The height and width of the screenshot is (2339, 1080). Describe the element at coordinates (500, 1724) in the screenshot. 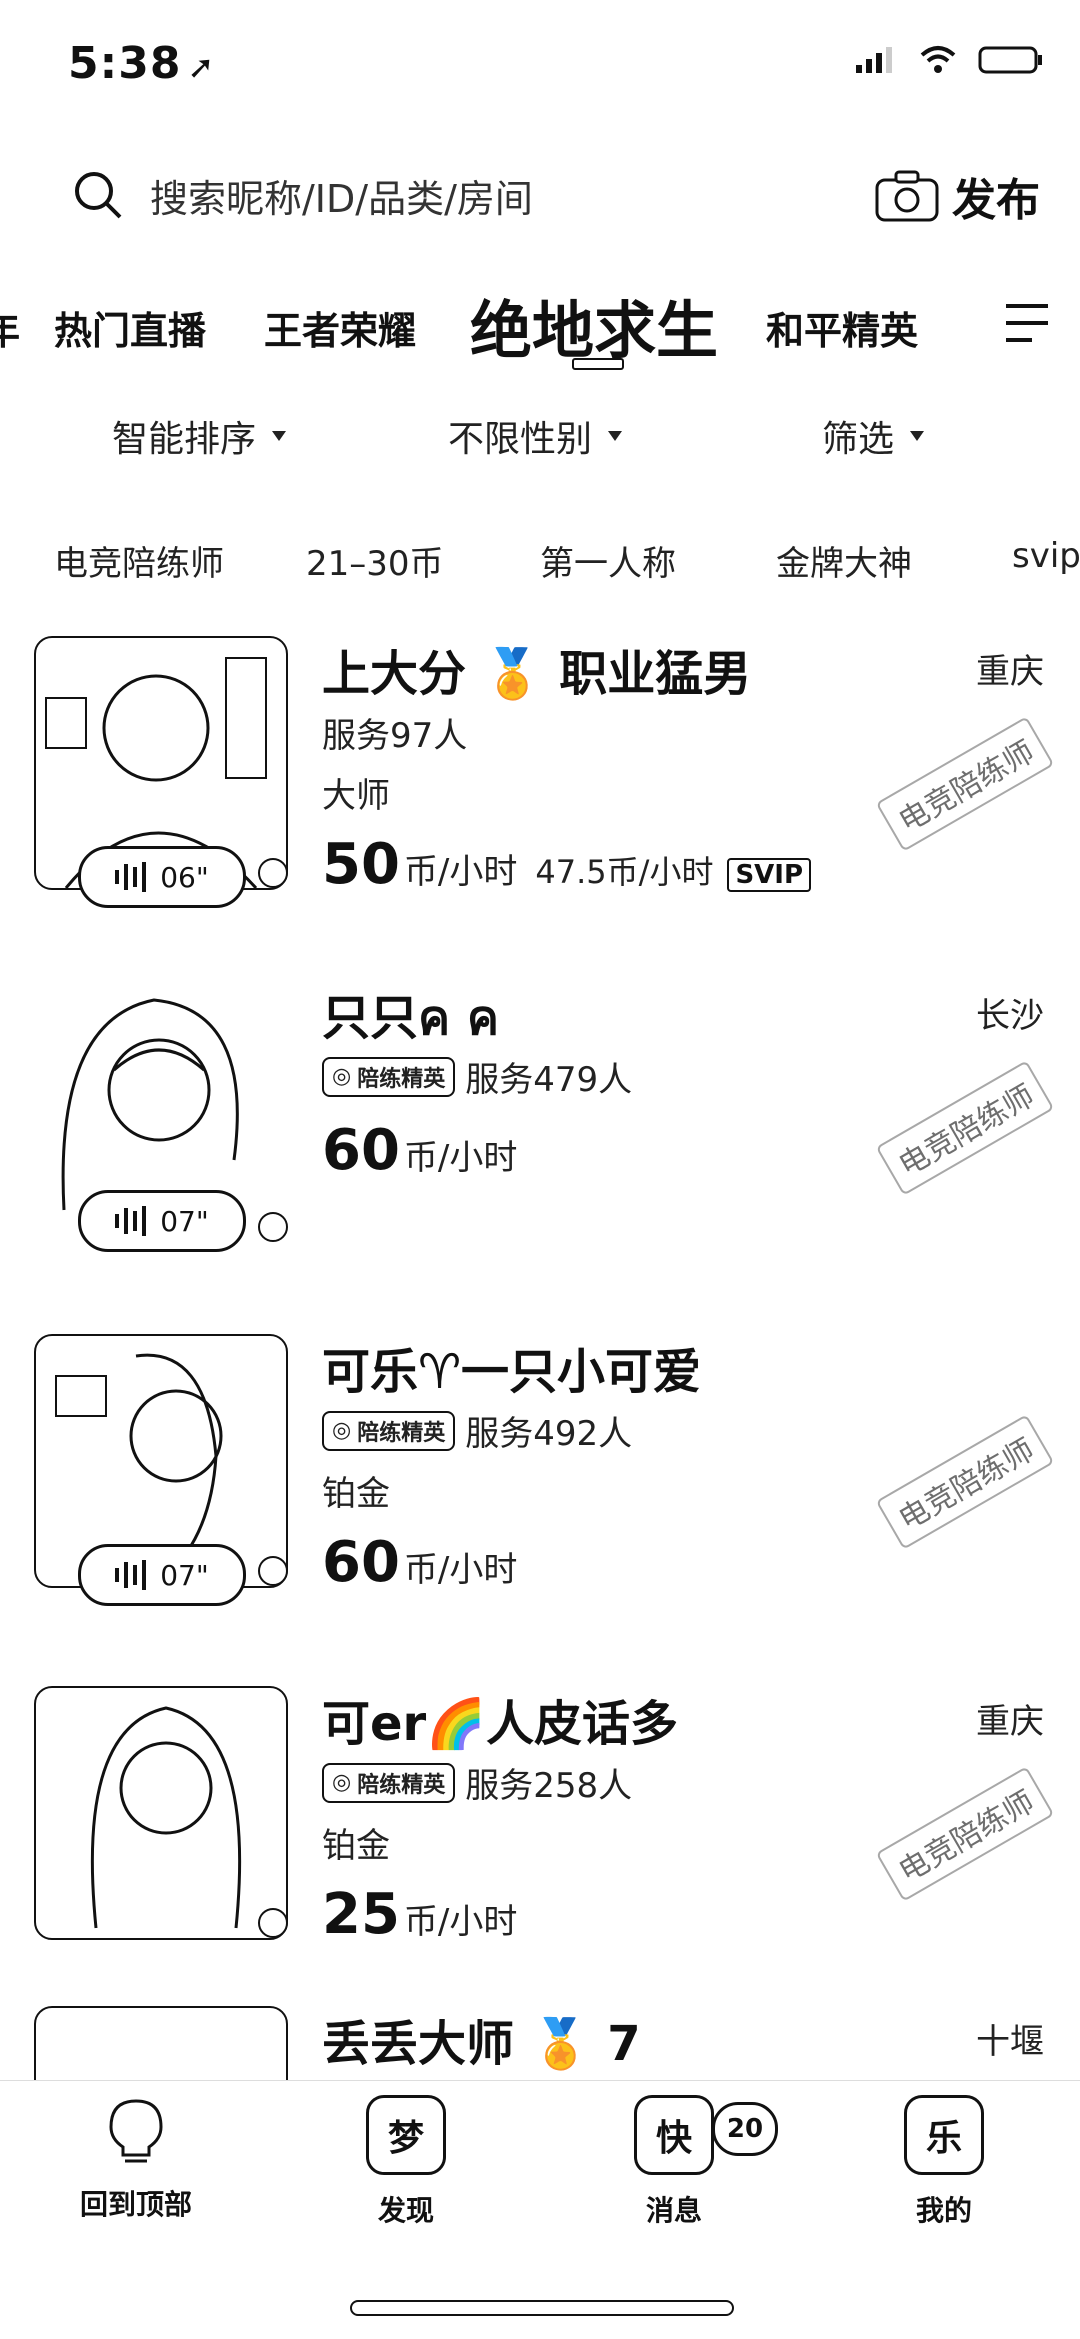

I see `player-name: 可er🌈人皮话多` at that location.